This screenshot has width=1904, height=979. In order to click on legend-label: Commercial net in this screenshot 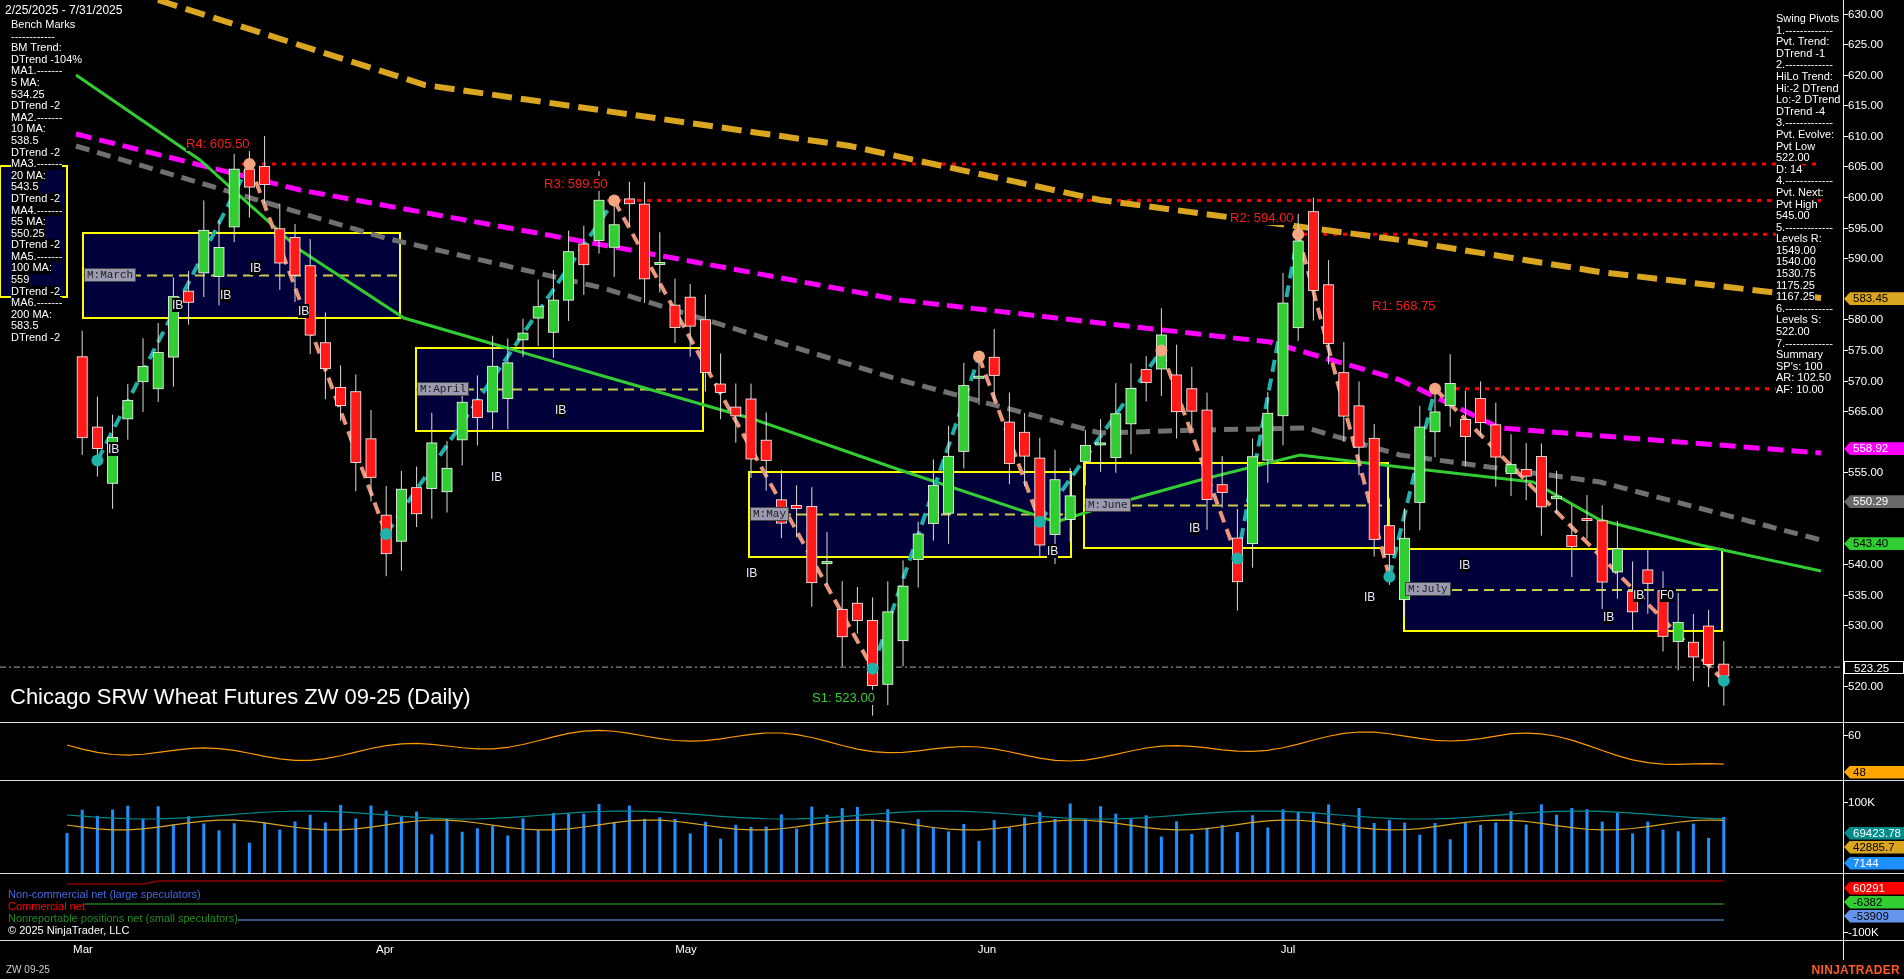, I will do `click(47, 906)`.